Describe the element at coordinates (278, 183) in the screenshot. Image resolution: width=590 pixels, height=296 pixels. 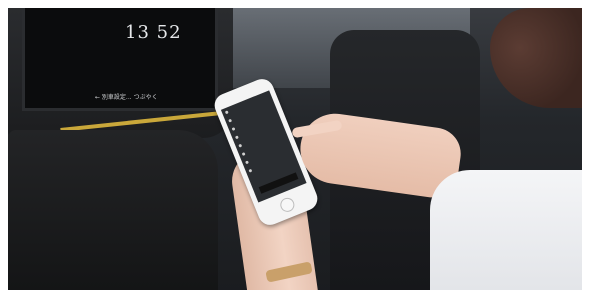
I see `phone-cta-button` at that location.